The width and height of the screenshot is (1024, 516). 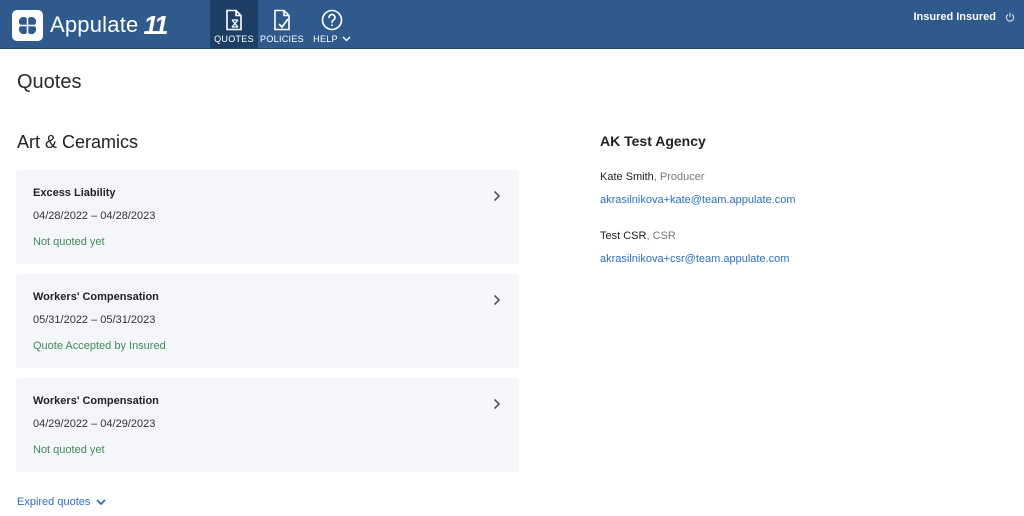 I want to click on user-name: Insured Insured, so click(x=954, y=17).